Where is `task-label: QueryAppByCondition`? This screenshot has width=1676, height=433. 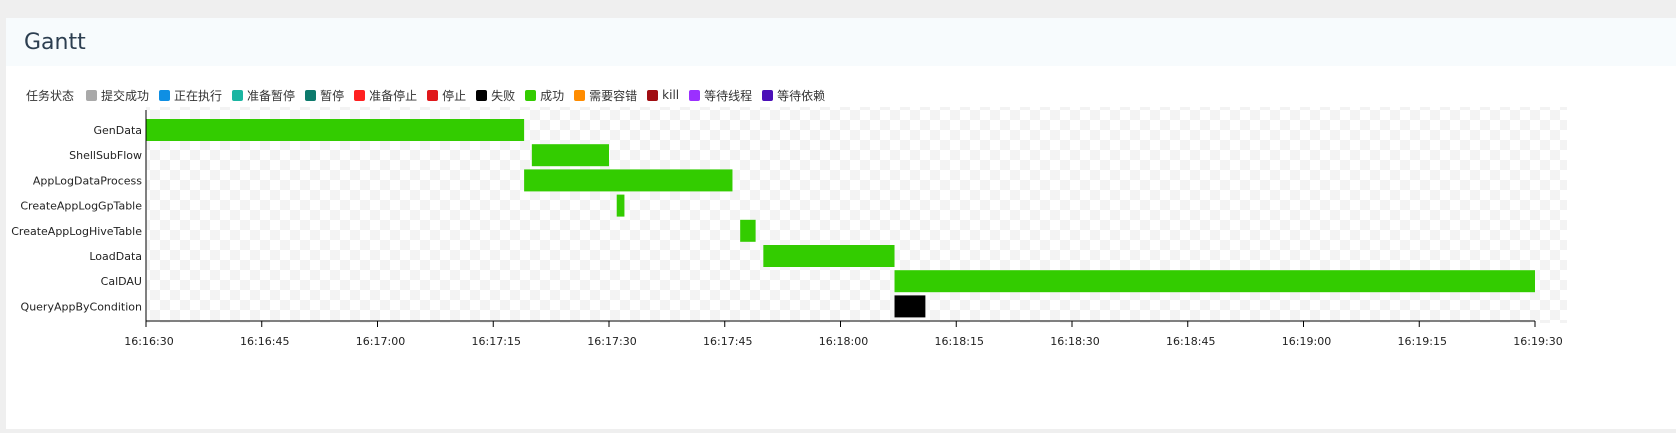
task-label: QueryAppByCondition is located at coordinates (81, 306).